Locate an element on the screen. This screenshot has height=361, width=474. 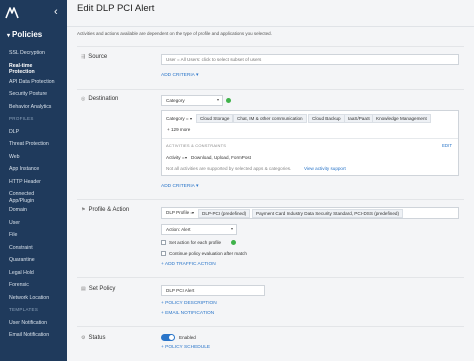
action-value: Action: Alert is located at coordinates (178, 229).